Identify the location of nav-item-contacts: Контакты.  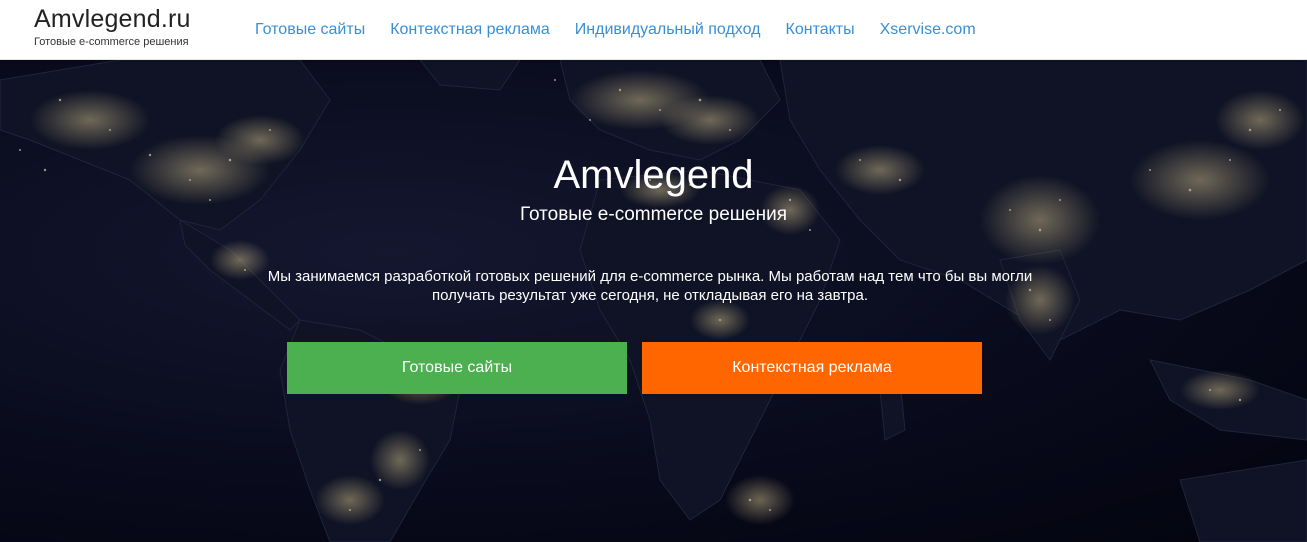
(820, 30).